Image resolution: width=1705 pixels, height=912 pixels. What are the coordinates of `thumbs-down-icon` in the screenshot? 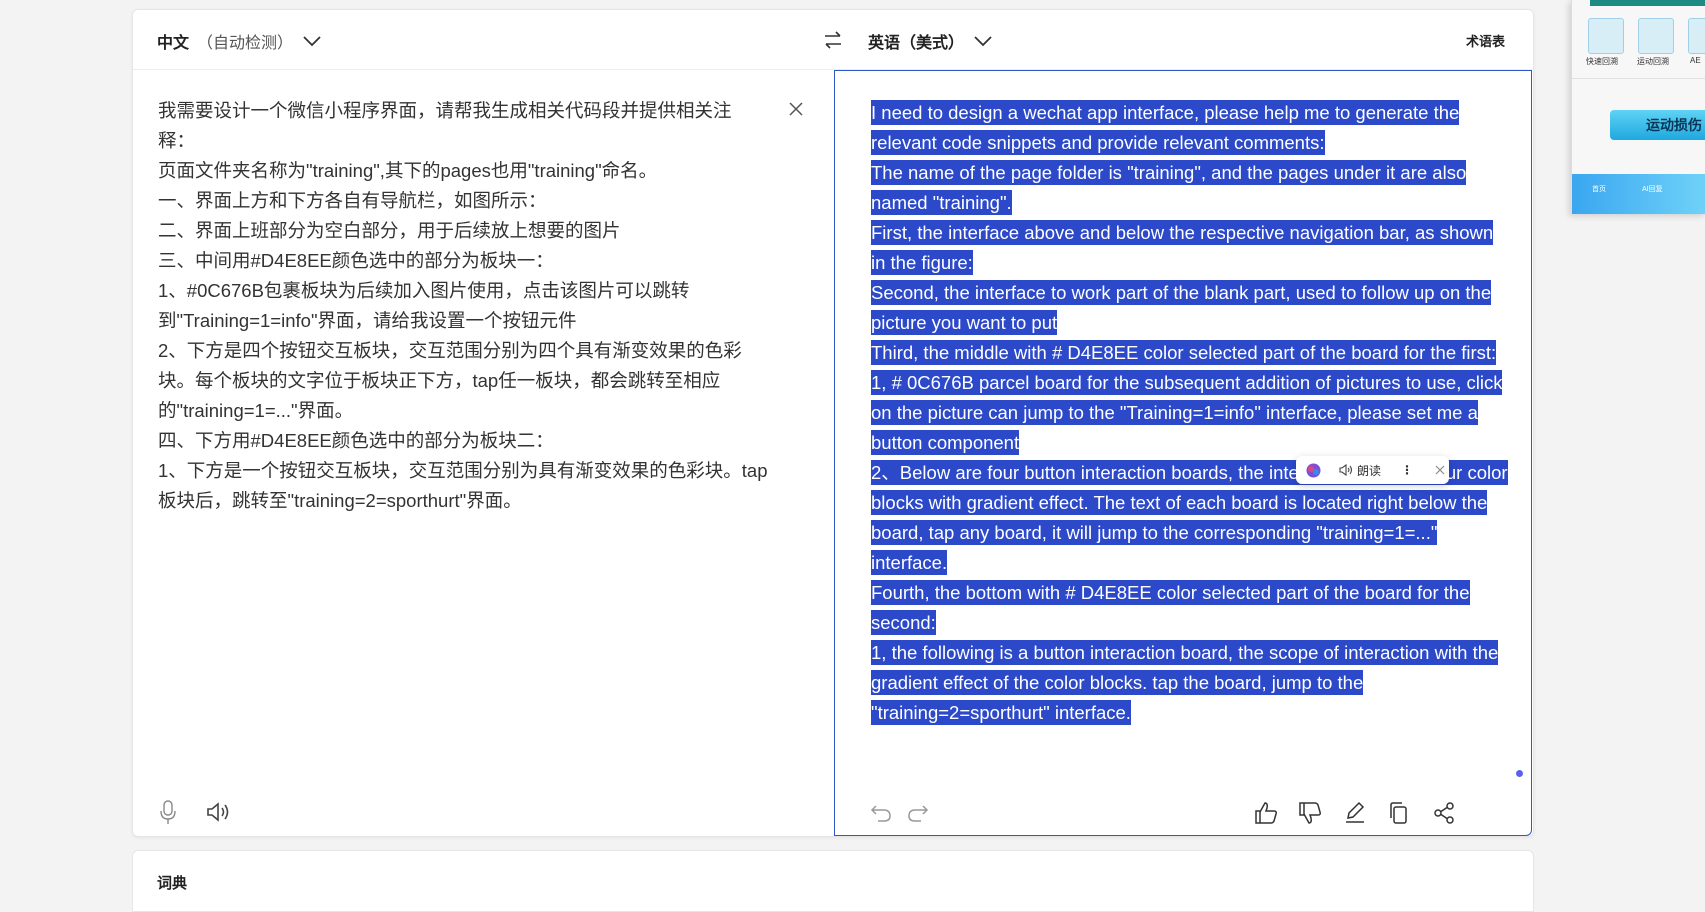 It's located at (1310, 813).